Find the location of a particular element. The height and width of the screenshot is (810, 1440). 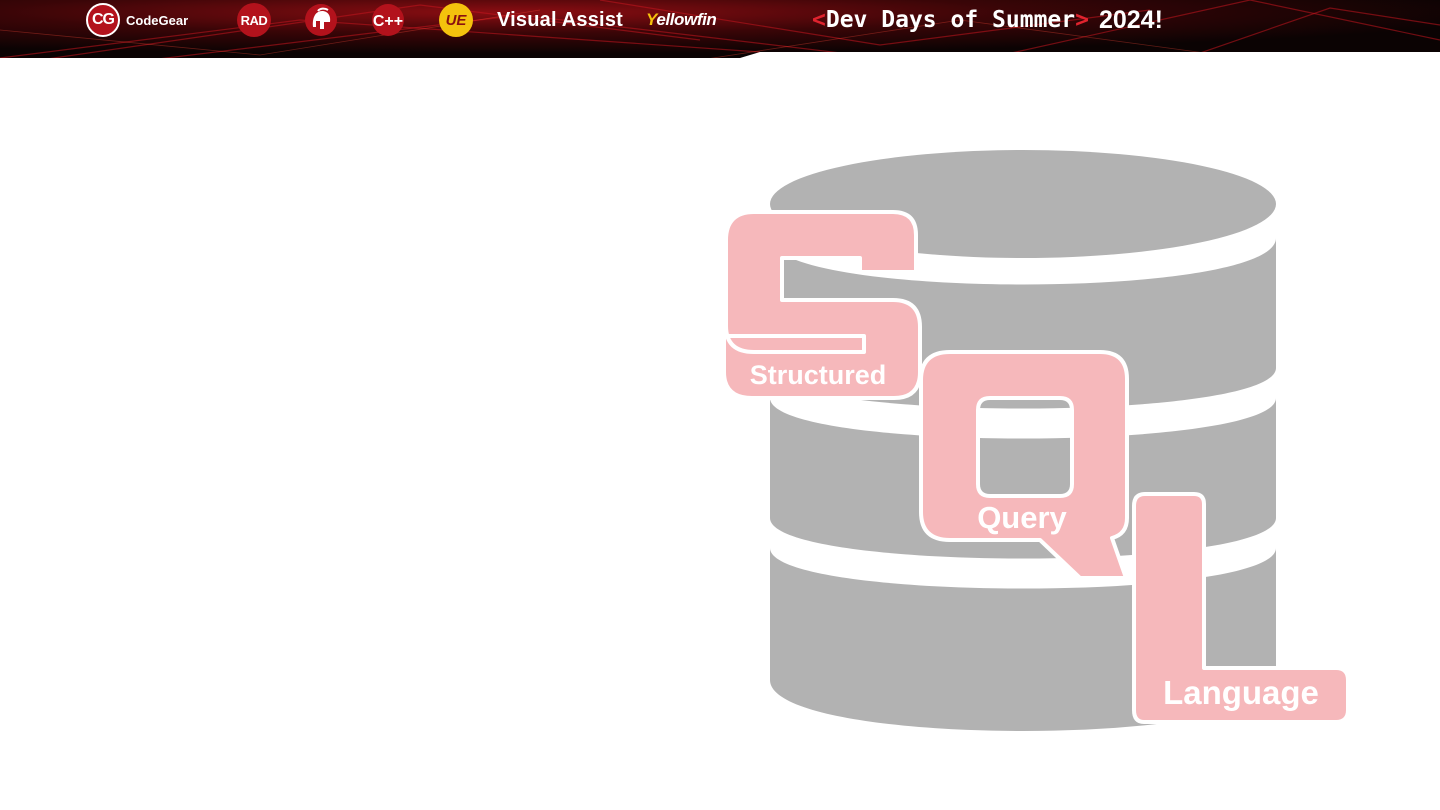

word-structured: Structured is located at coordinates (818, 375).